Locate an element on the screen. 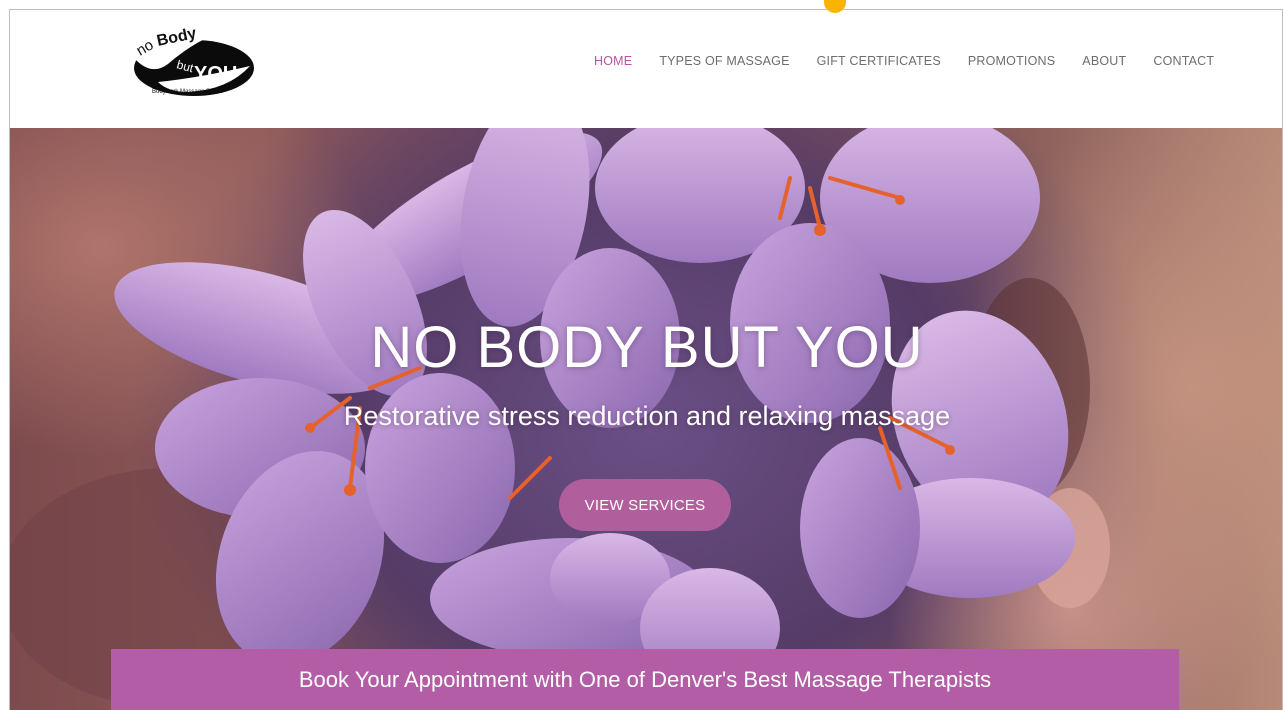  nav-contact: CONTACT is located at coordinates (1183, 61).